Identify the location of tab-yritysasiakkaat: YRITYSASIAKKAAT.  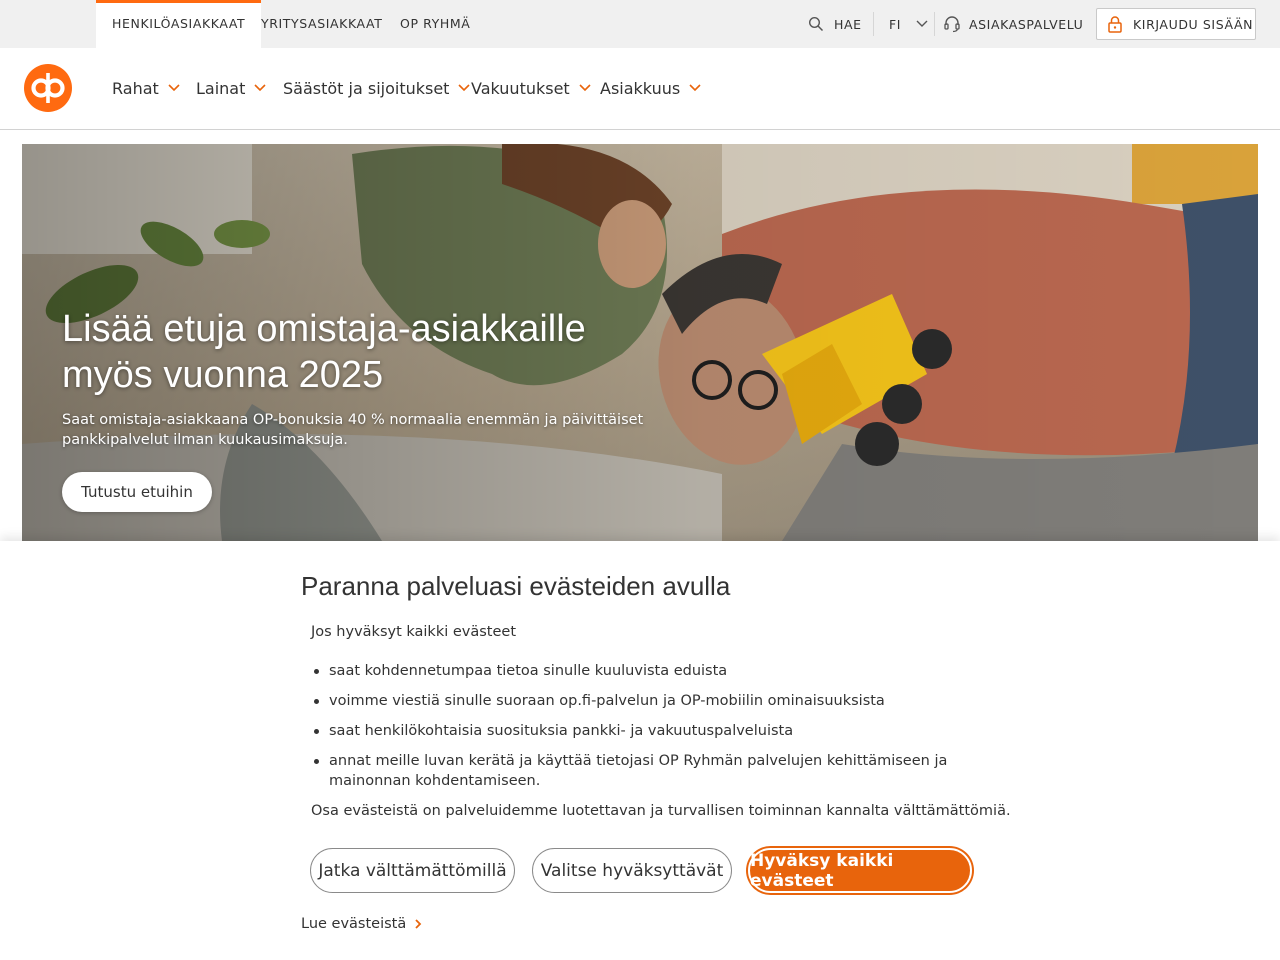
(321, 24).